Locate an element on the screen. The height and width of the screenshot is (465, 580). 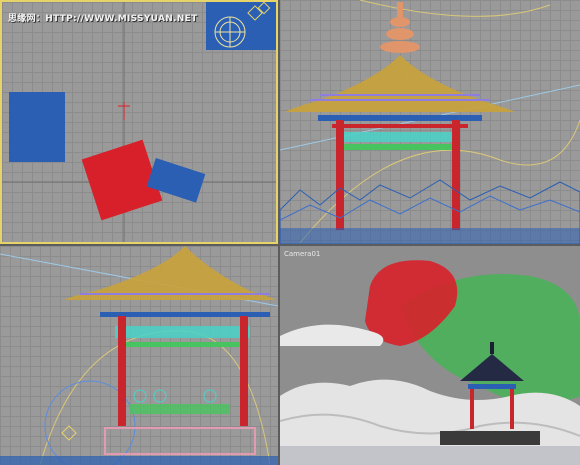
viewport-label-camera: Camera01 is located at coordinates (302, 254).